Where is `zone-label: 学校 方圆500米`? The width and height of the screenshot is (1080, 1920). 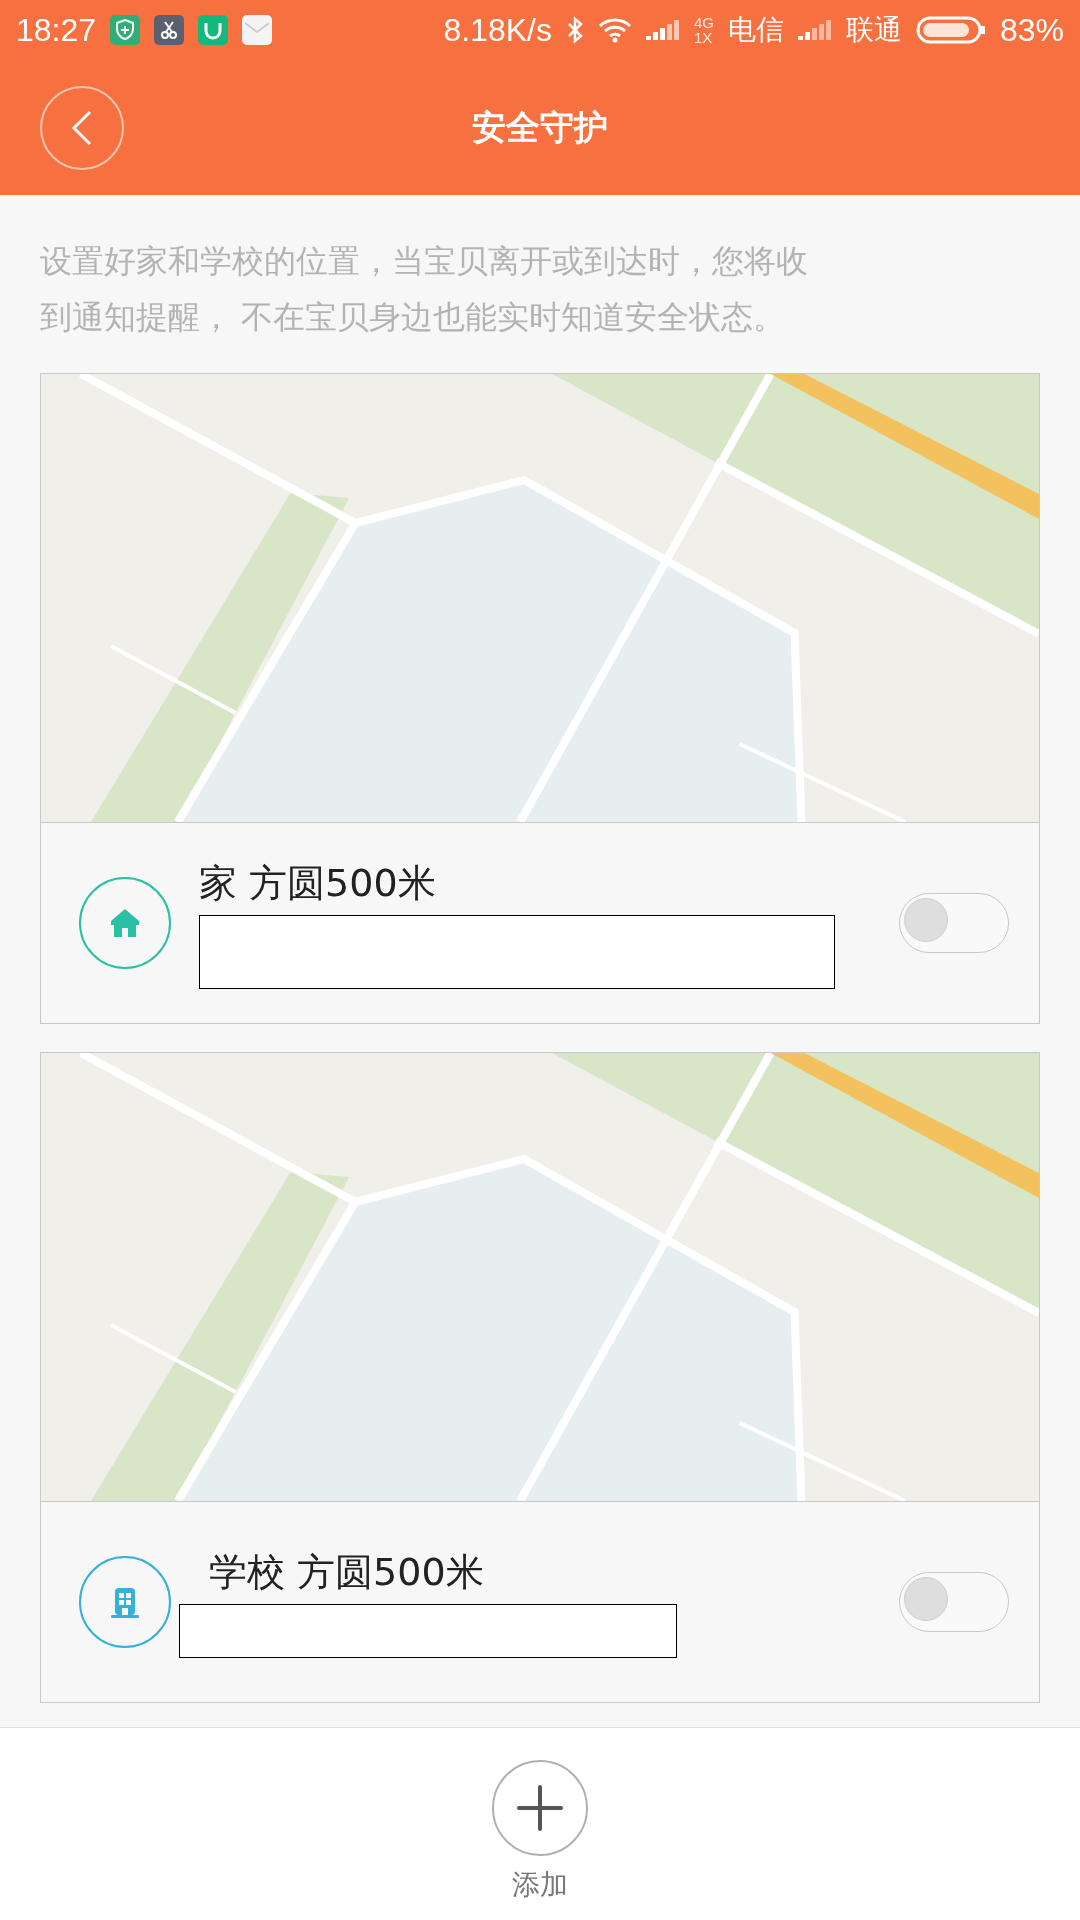 zone-label: 学校 方圆500米 is located at coordinates (346, 1572).